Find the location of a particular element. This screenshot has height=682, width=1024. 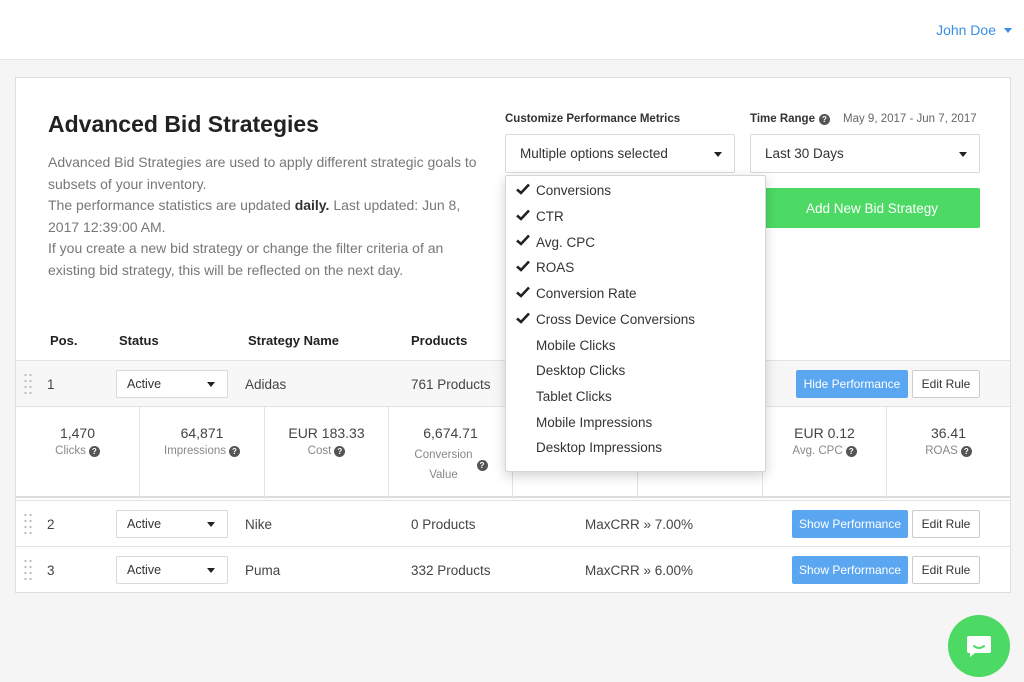

metric-roas: 36.41 ROAS? is located at coordinates (948, 453).